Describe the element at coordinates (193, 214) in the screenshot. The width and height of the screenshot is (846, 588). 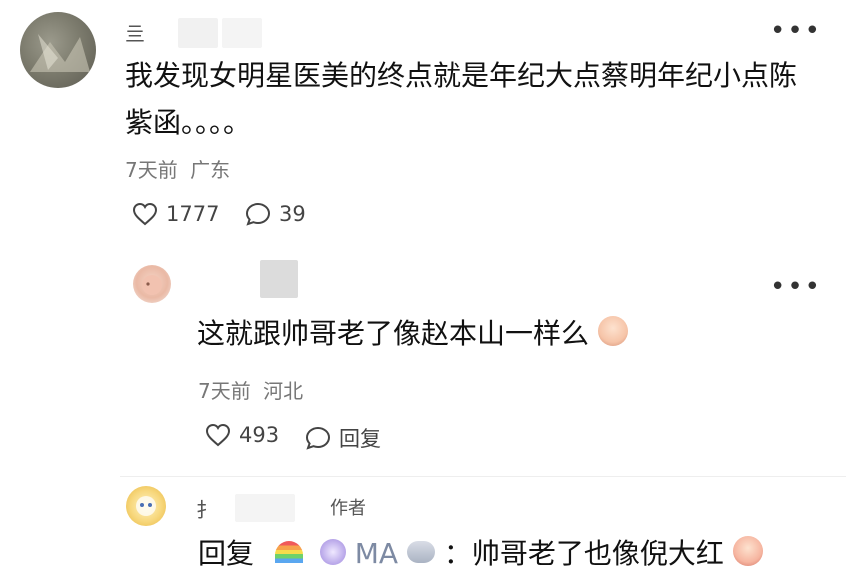
I see `like-count: 1777` at that location.